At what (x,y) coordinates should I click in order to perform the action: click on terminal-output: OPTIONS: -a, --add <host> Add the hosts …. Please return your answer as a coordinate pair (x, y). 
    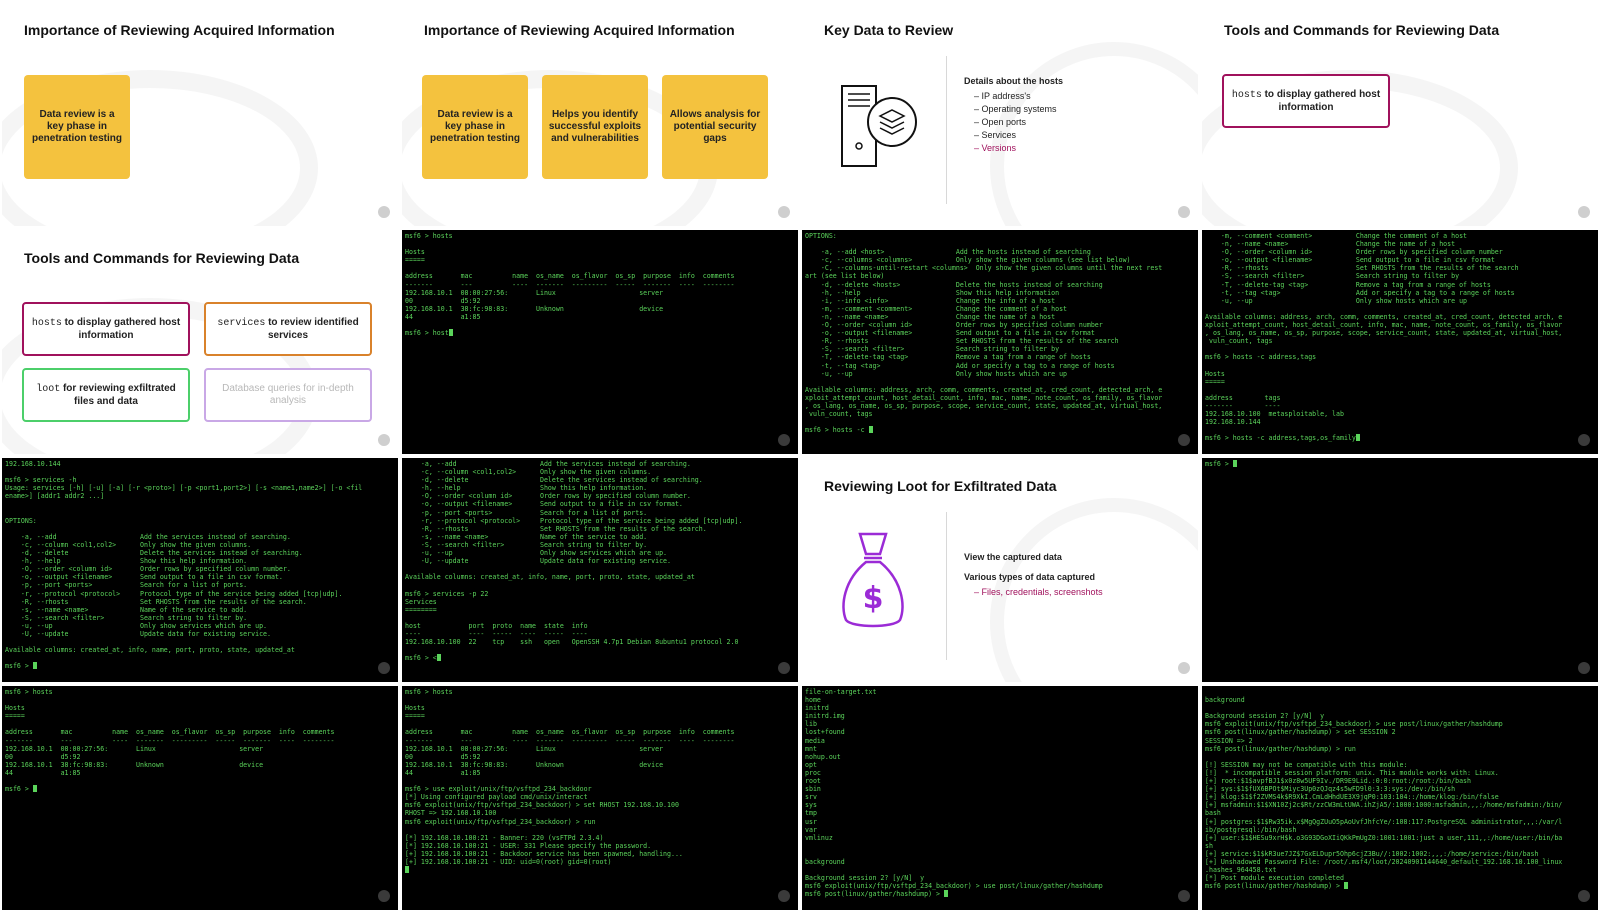
    Looking at the image, I should click on (984, 333).